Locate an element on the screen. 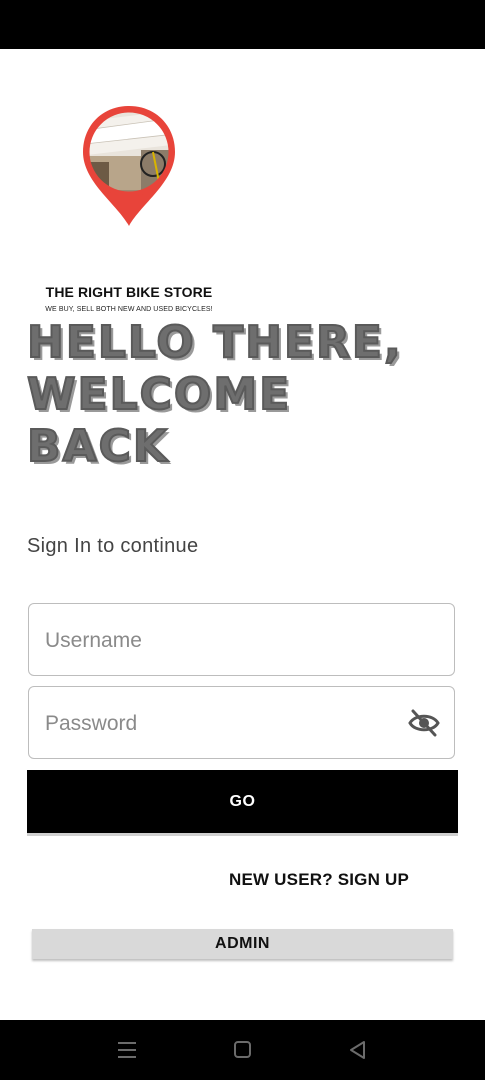 Image resolution: width=485 pixels, height=1080 pixels. password-input is located at coordinates (225, 723).